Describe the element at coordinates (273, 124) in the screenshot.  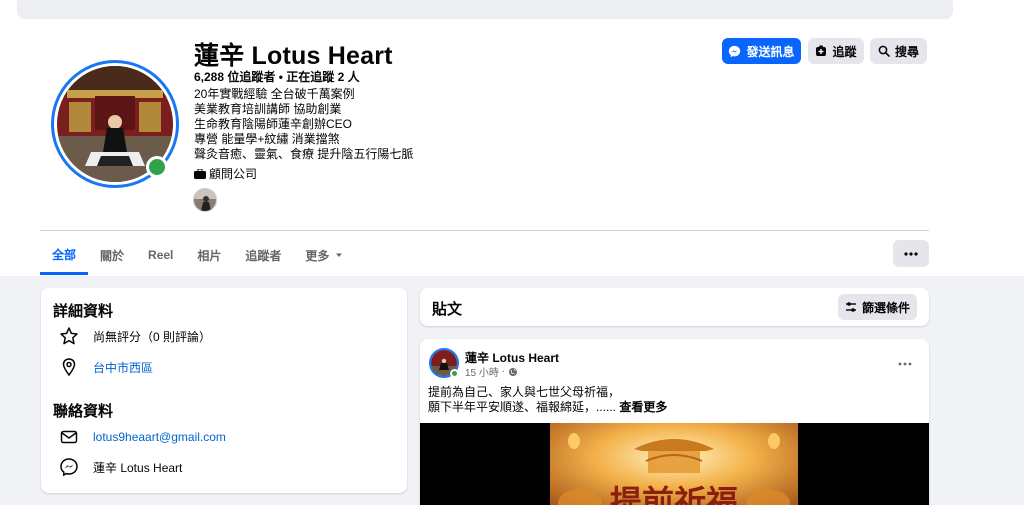
I see `bio-line: 生命教育陰陽師蓮辛創辦CEO` at that location.